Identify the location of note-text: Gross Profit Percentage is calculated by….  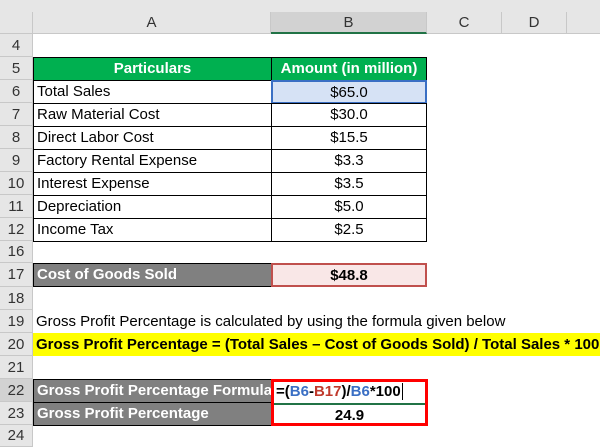
(270, 321).